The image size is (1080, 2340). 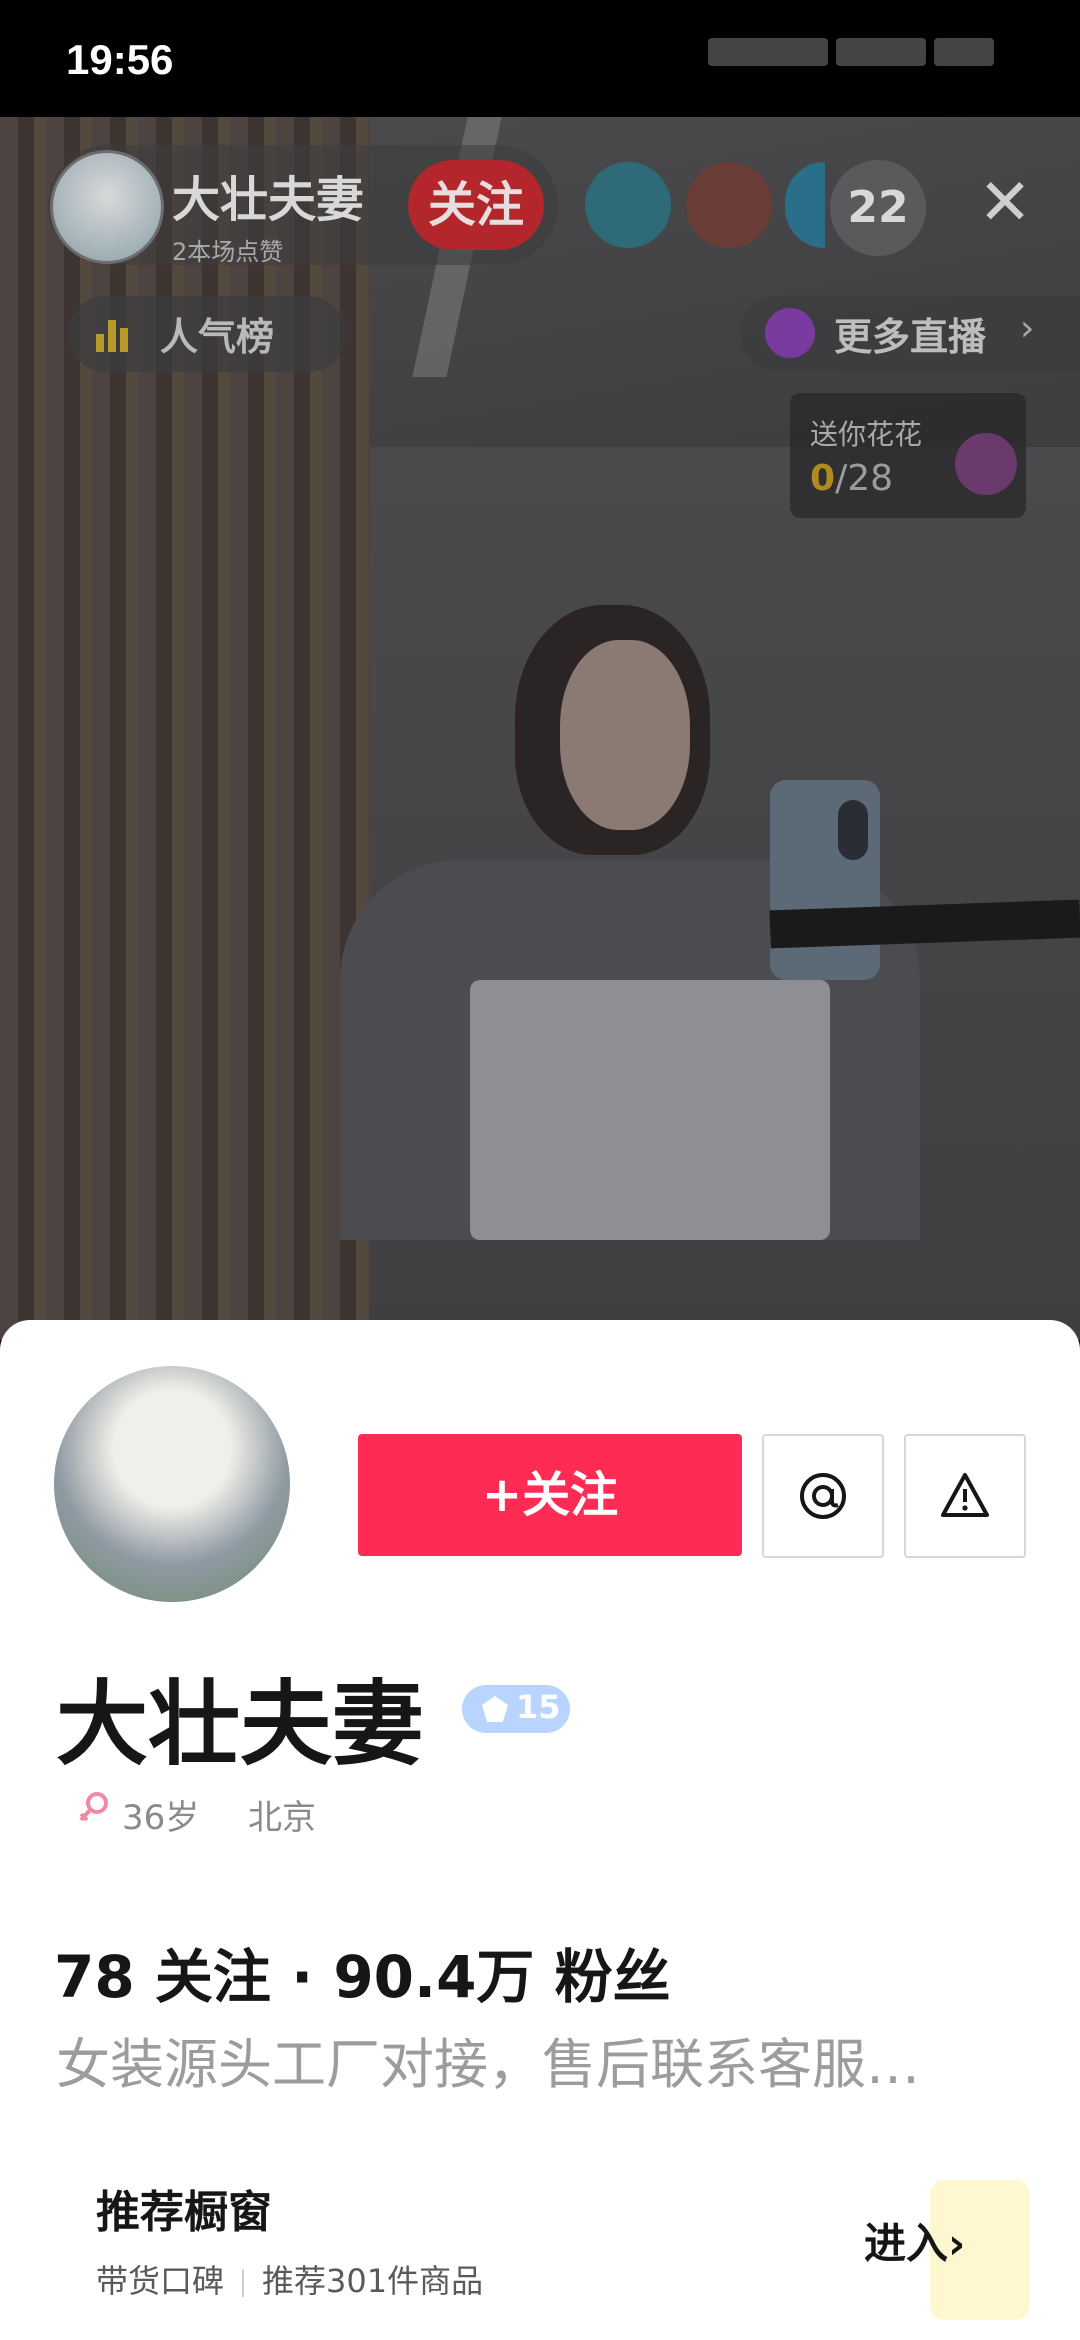 I want to click on close-icon: ✕, so click(x=1005, y=203).